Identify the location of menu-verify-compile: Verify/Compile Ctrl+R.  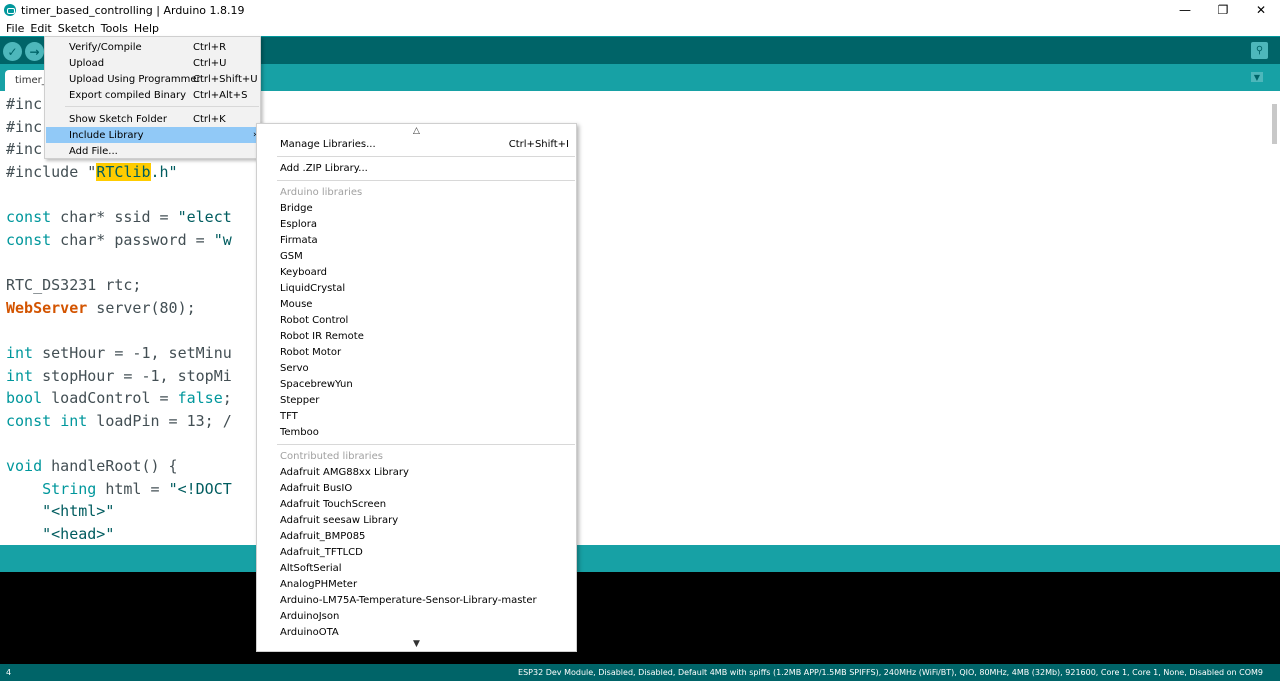
(152, 47).